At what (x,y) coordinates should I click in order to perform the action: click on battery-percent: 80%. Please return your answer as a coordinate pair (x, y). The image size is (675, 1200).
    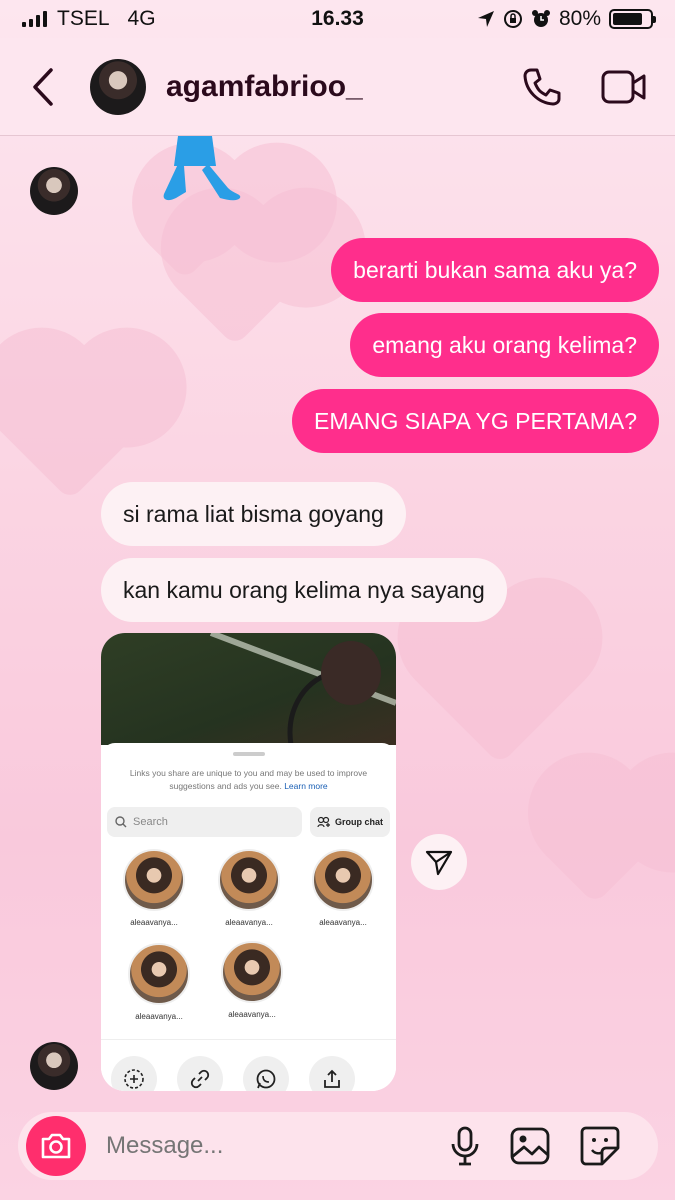
    Looking at the image, I should click on (579, 18).